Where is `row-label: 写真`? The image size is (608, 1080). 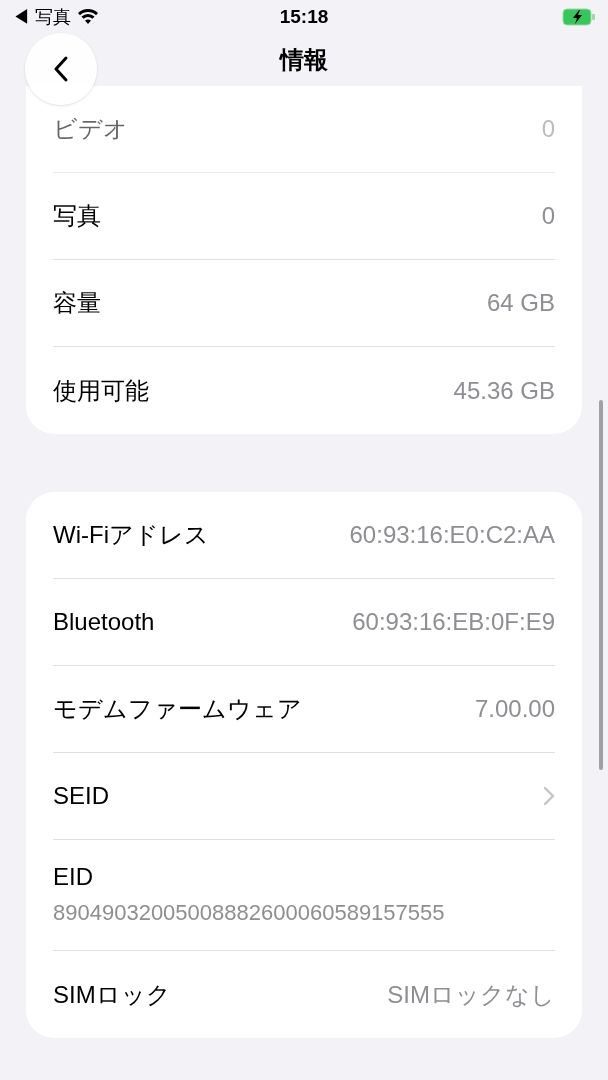 row-label: 写真 is located at coordinates (77, 216).